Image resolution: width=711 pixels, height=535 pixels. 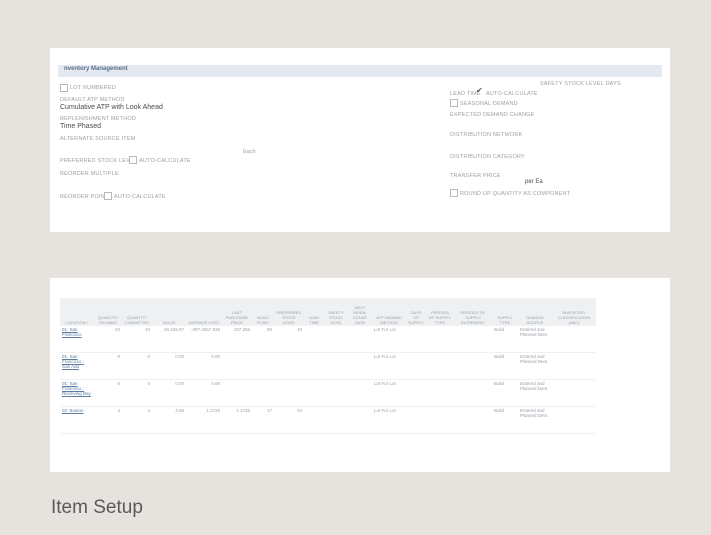 I want to click on cell-on-hand: -10, so click(x=108, y=339).